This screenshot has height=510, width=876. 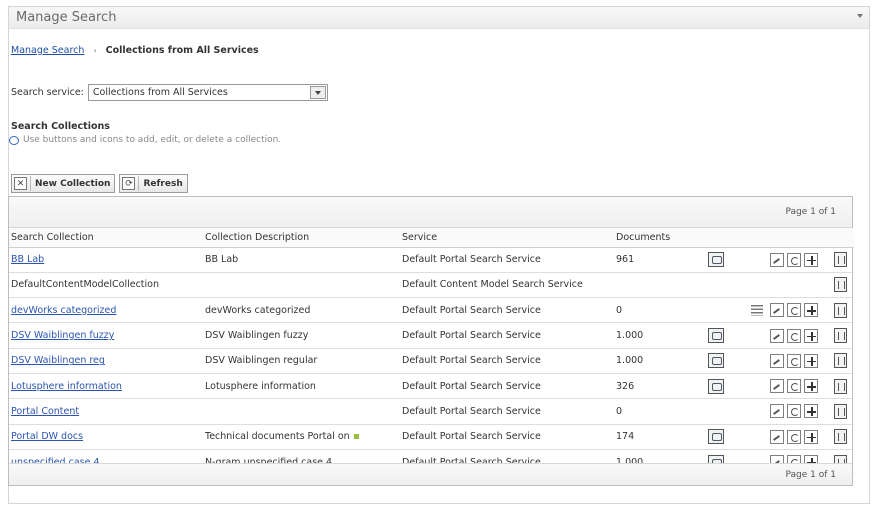 I want to click on cell-documents: 1.000, so click(x=657, y=335).